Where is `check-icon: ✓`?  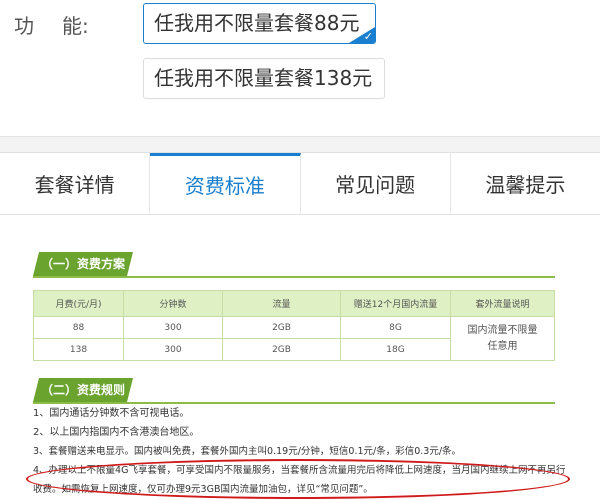 check-icon: ✓ is located at coordinates (368, 36).